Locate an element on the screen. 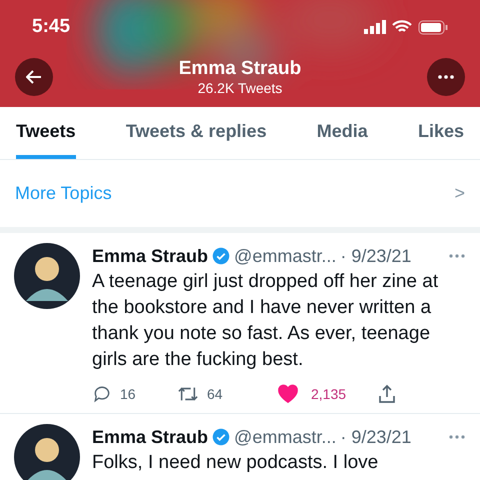  tweet-count: 26.2K Tweets is located at coordinates (240, 88).